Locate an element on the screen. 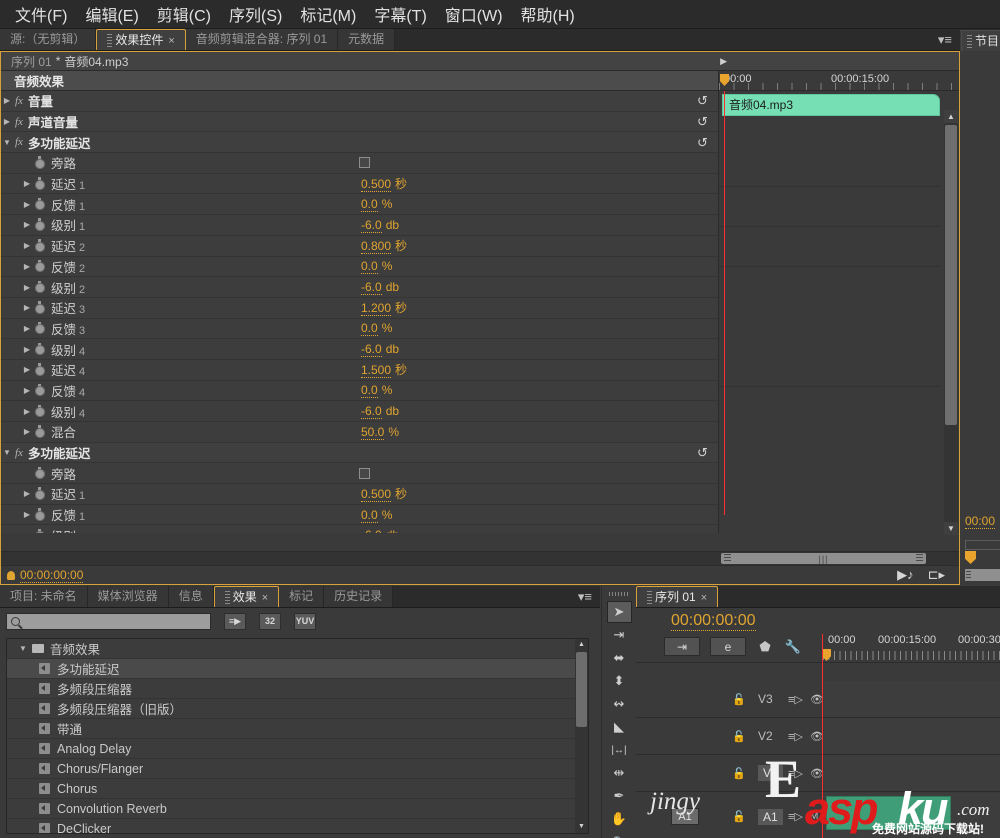 Image resolution: width=1000 pixels, height=838 pixels. accelerated-effects-icon: ≡▶ is located at coordinates (235, 621).